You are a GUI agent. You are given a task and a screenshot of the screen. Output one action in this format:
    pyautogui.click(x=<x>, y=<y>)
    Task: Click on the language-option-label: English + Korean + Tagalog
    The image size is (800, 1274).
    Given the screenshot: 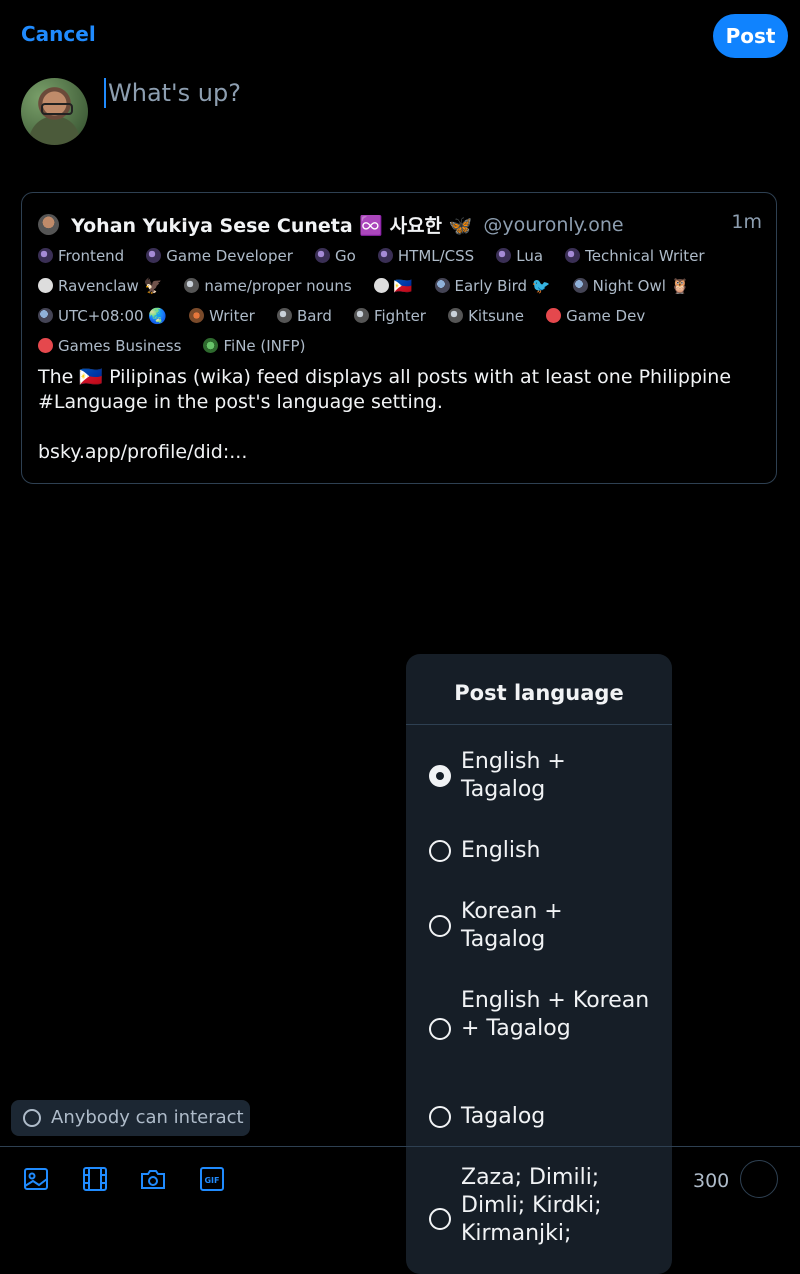 What is the action you would take?
    pyautogui.click(x=555, y=1014)
    